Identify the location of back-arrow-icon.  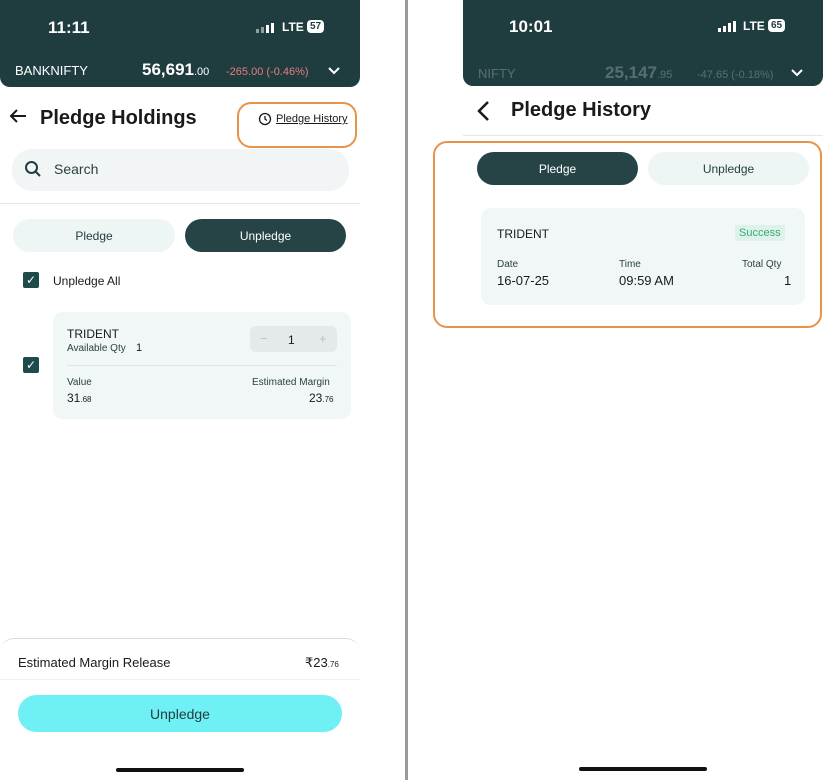
(18, 119).